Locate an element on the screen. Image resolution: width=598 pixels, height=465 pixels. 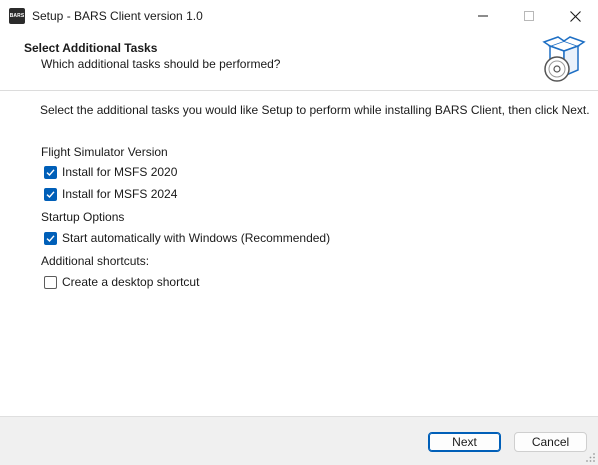
checkbox-label: Create a desktop shortcut is located at coordinates (131, 282).